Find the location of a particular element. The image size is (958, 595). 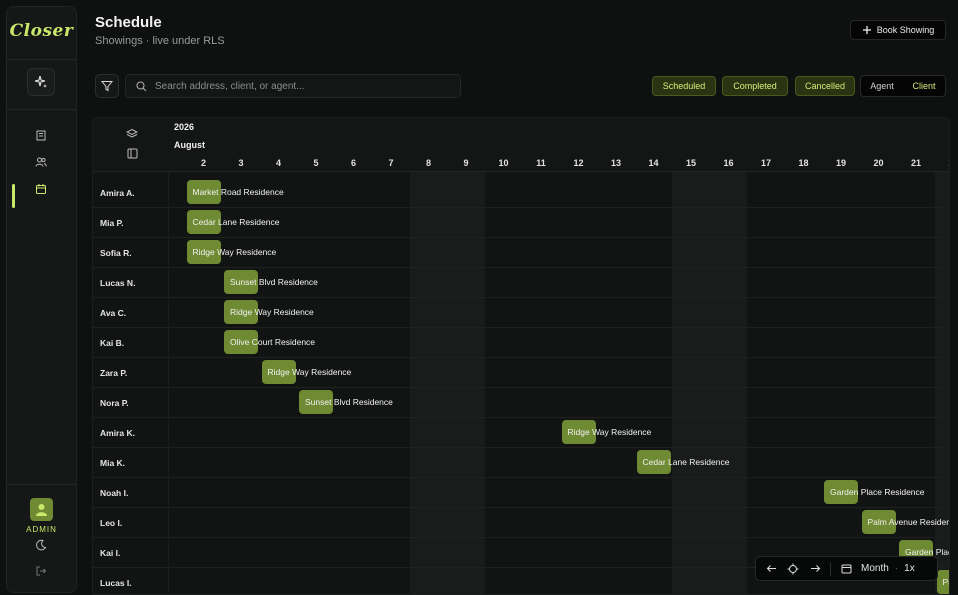

search-input is located at coordinates (300, 86).